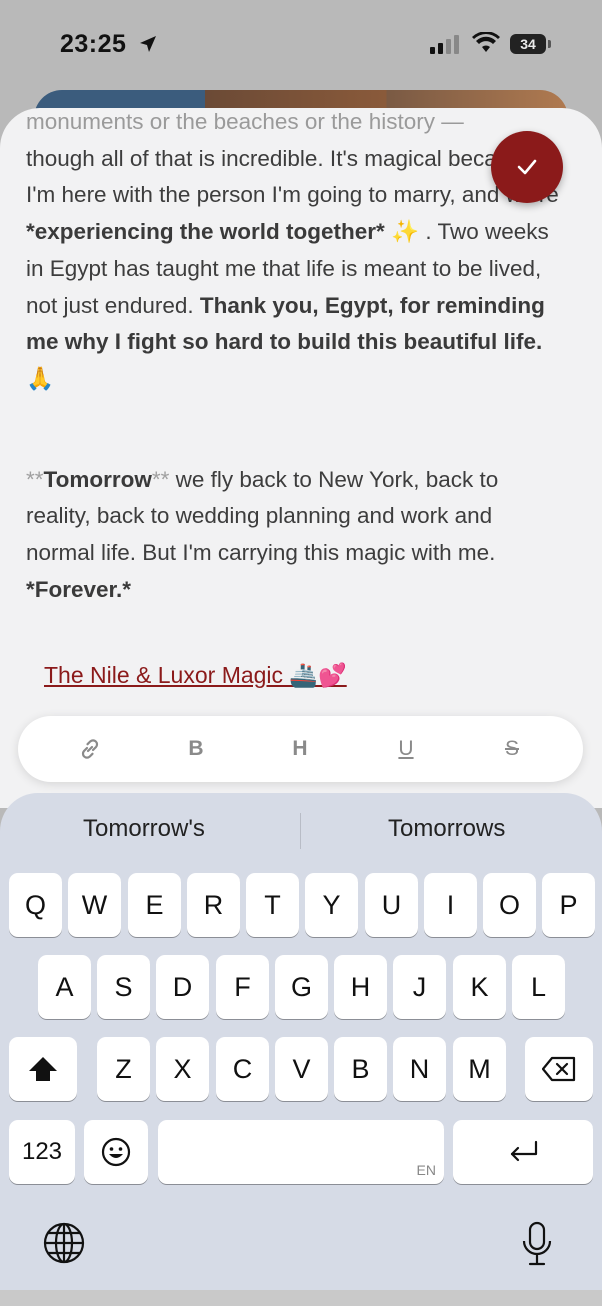 Image resolution: width=602 pixels, height=1306 pixels. What do you see at coordinates (242, 987) in the screenshot?
I see `key-f: F` at bounding box center [242, 987].